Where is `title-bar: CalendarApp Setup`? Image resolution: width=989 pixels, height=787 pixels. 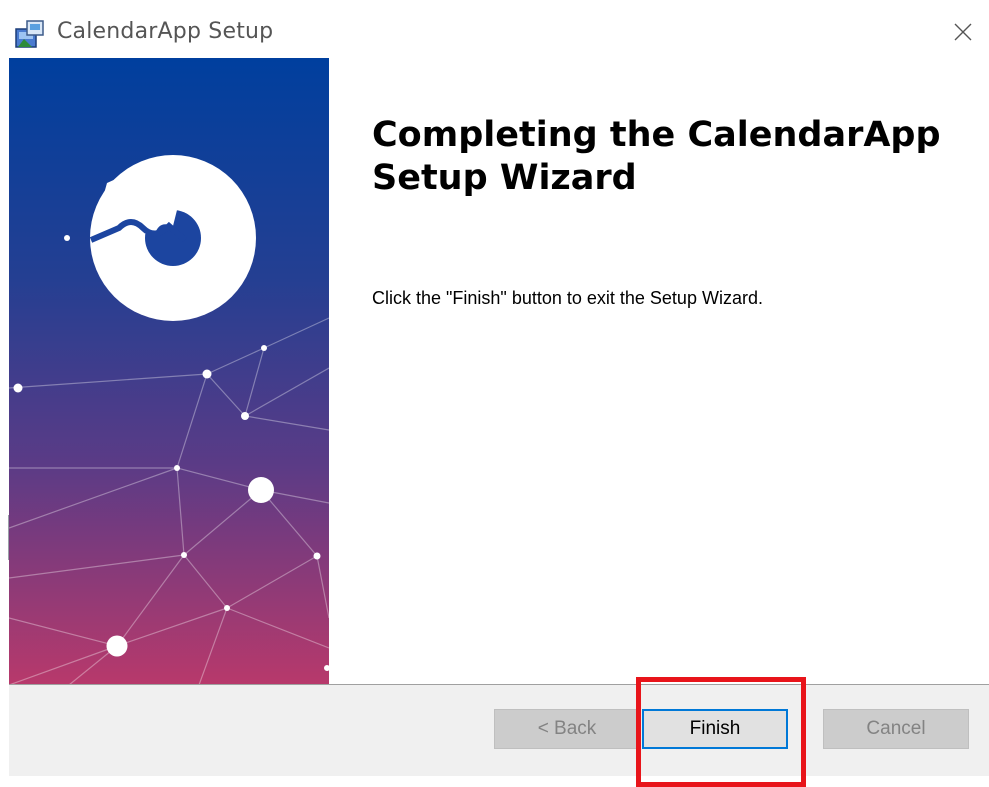
title-bar: CalendarApp Setup is located at coordinates (494, 30).